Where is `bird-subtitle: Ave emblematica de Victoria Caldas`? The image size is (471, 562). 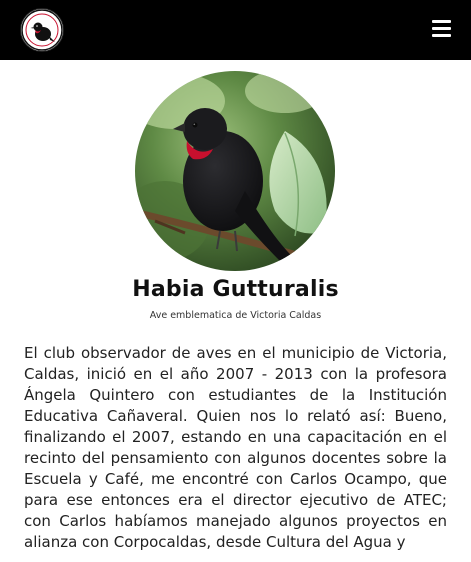
bird-subtitle: Ave emblematica de Victoria Caldas is located at coordinates (235, 315).